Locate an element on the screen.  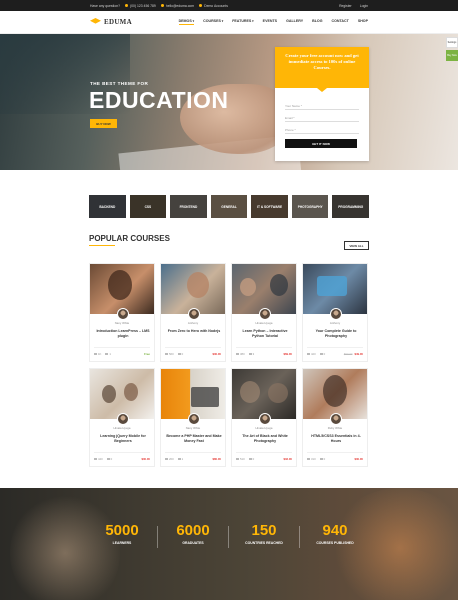
views-count: 510 is located at coordinates (240, 459).